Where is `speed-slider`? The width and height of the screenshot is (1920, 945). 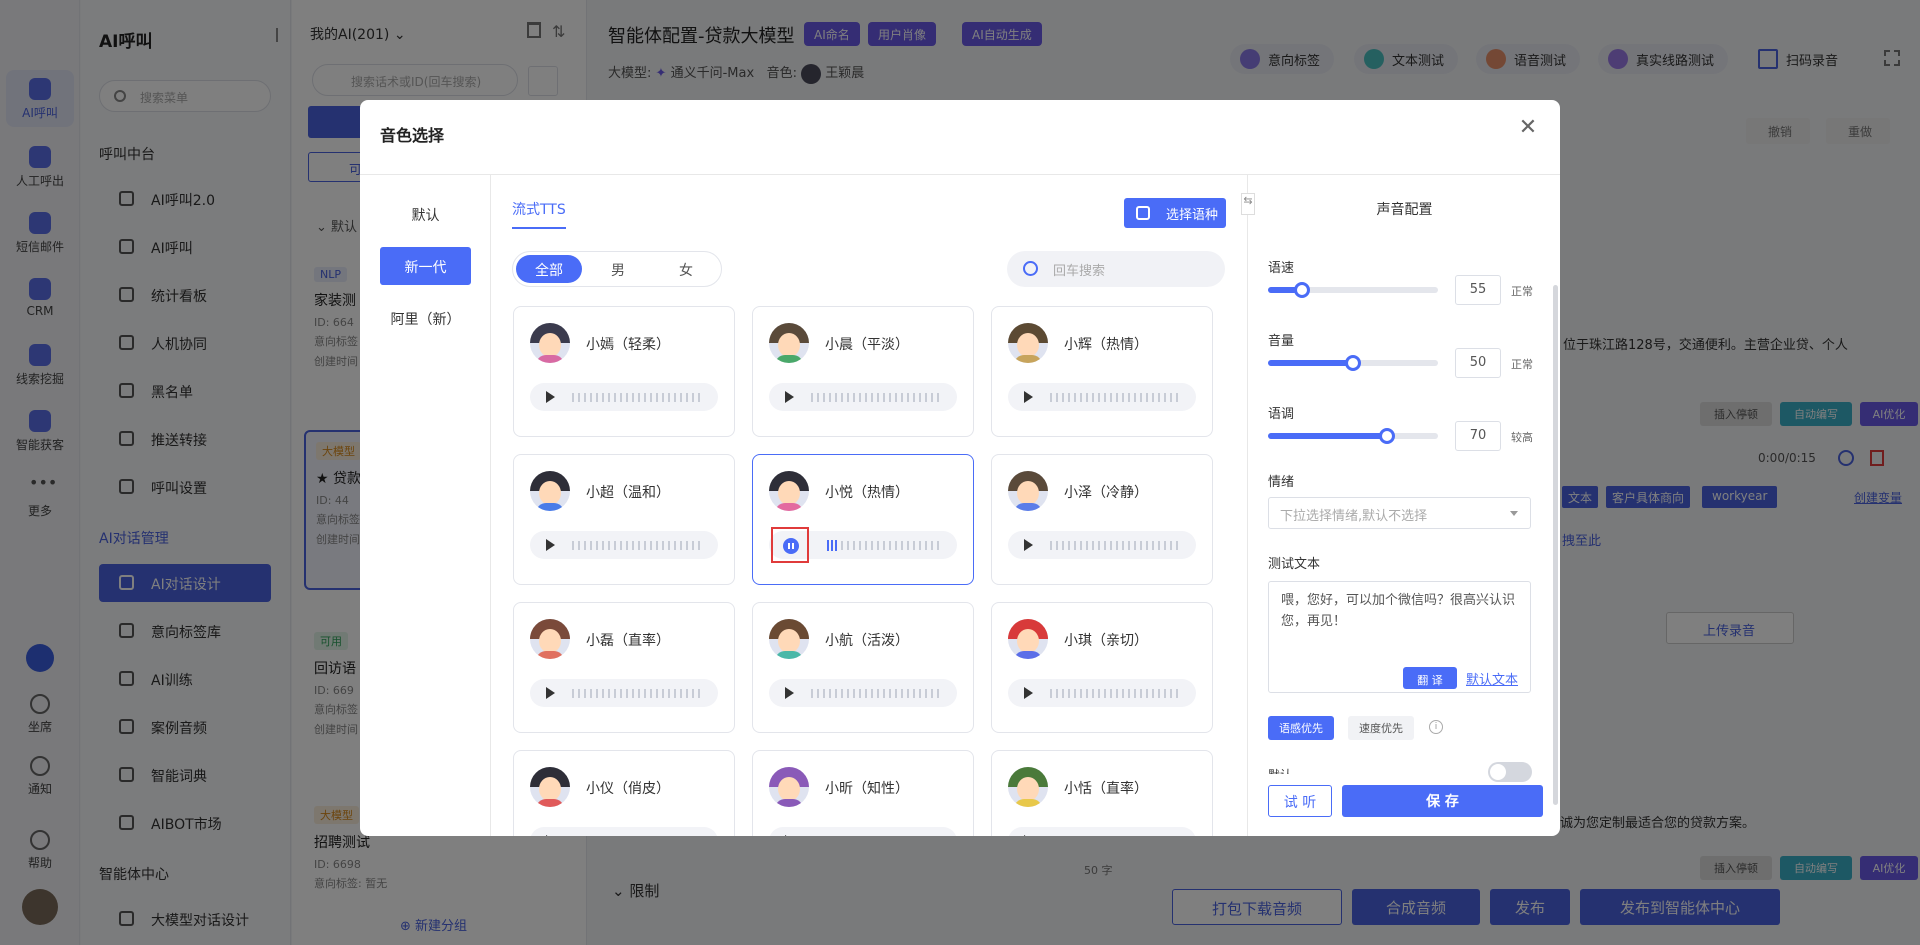
speed-slider is located at coordinates (1353, 290).